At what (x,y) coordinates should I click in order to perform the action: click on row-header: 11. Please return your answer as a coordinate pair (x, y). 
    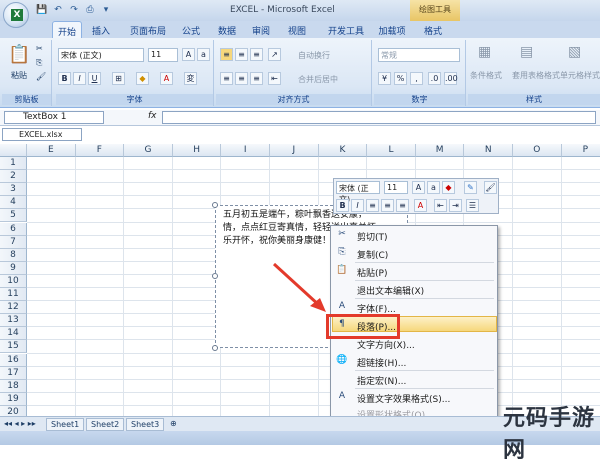
    Looking at the image, I should click on (13, 295).